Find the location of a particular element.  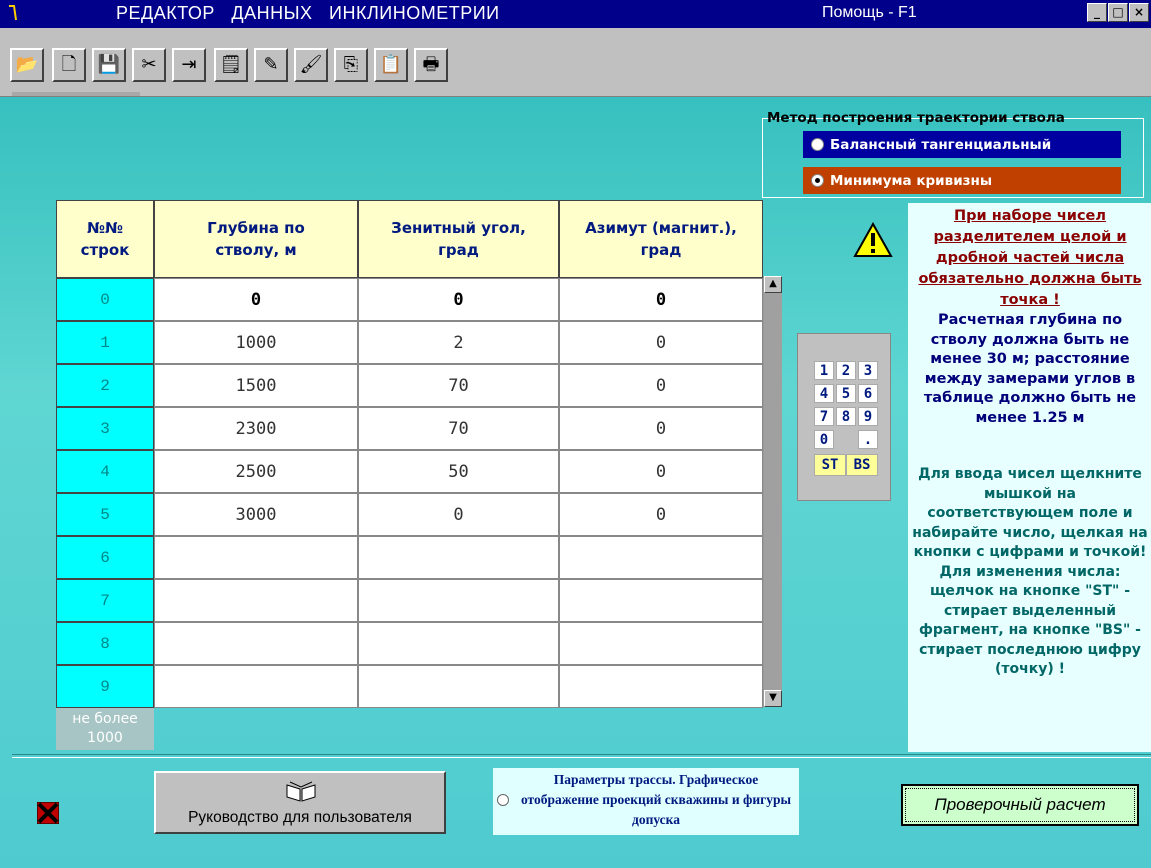

row-number: 5 is located at coordinates (105, 514).